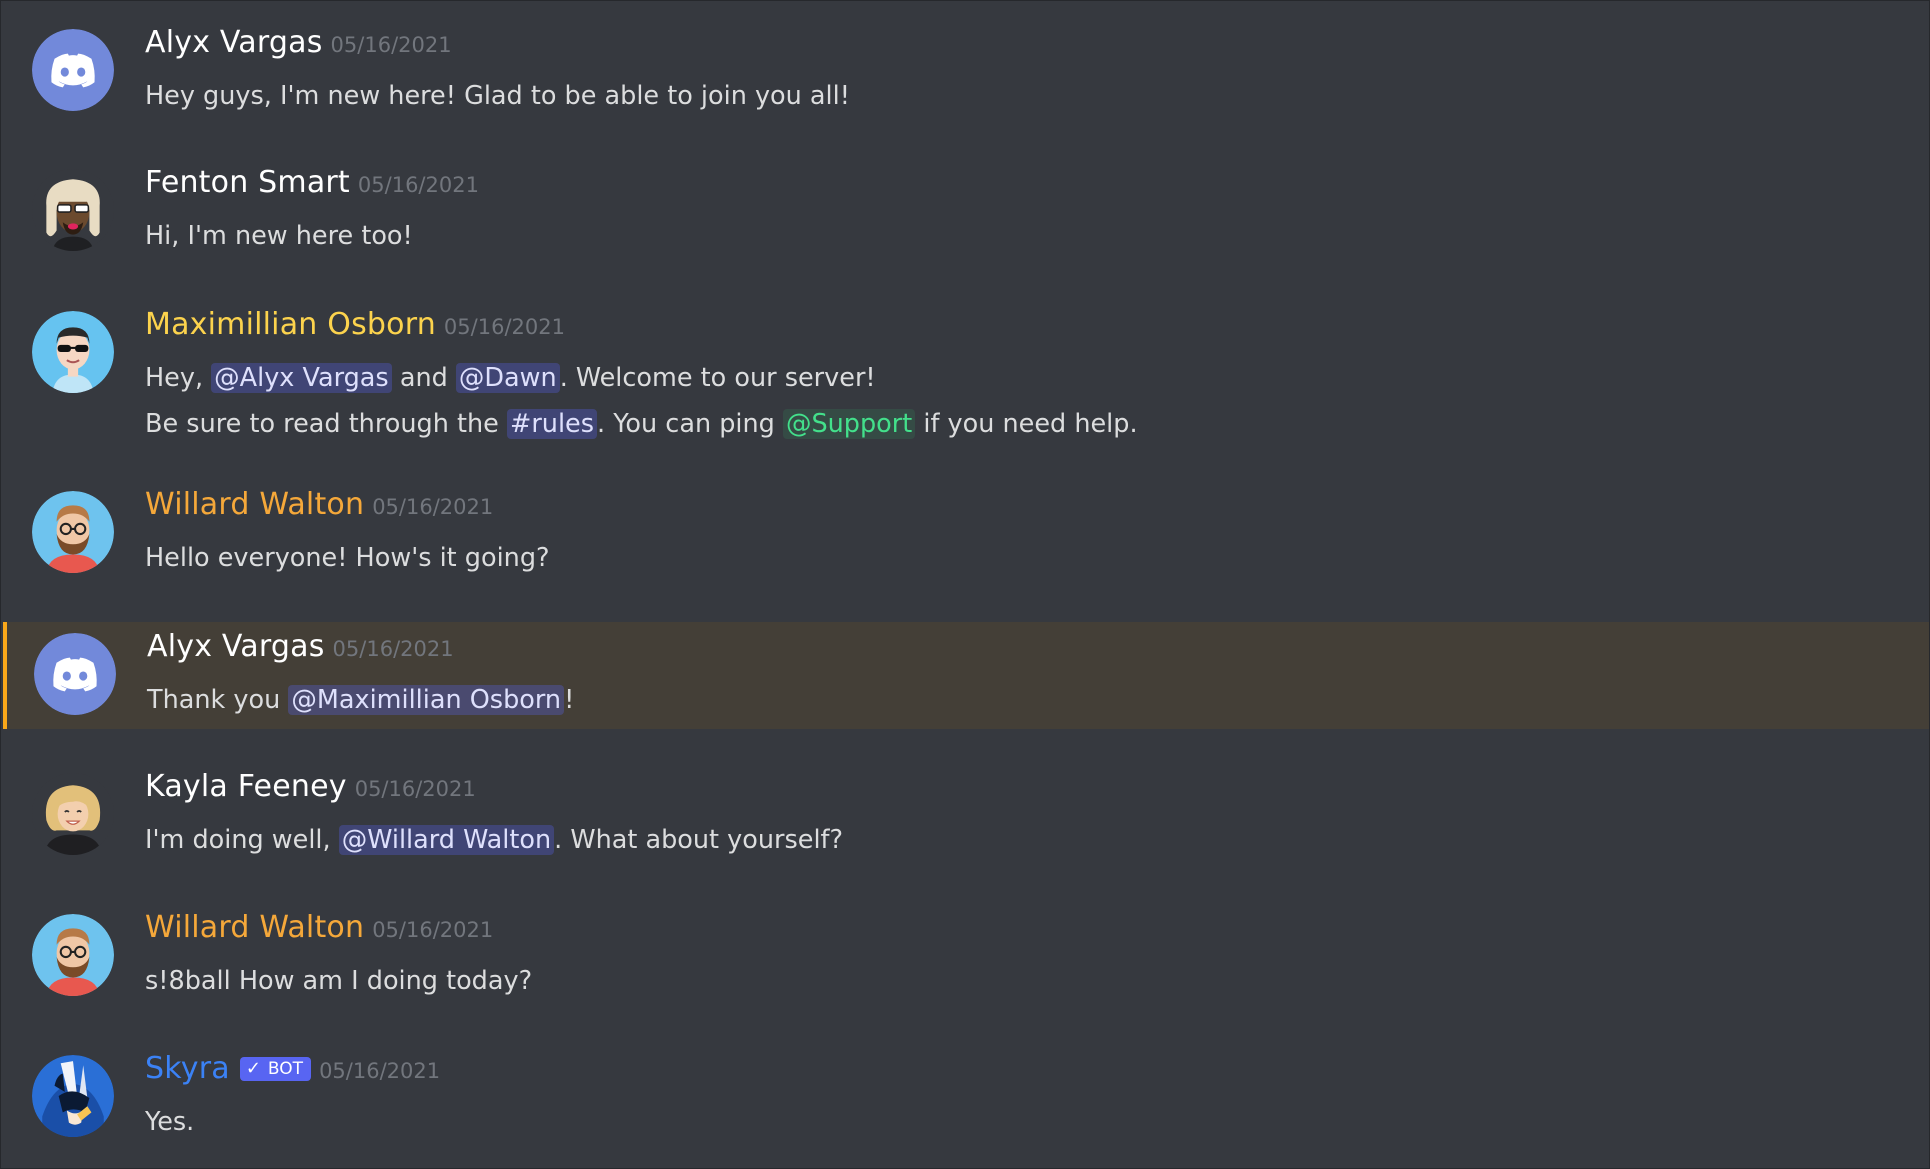 The height and width of the screenshot is (1169, 1930). What do you see at coordinates (73, 352) in the screenshot?
I see `person-sunglasses-blue-avatar-icon` at bounding box center [73, 352].